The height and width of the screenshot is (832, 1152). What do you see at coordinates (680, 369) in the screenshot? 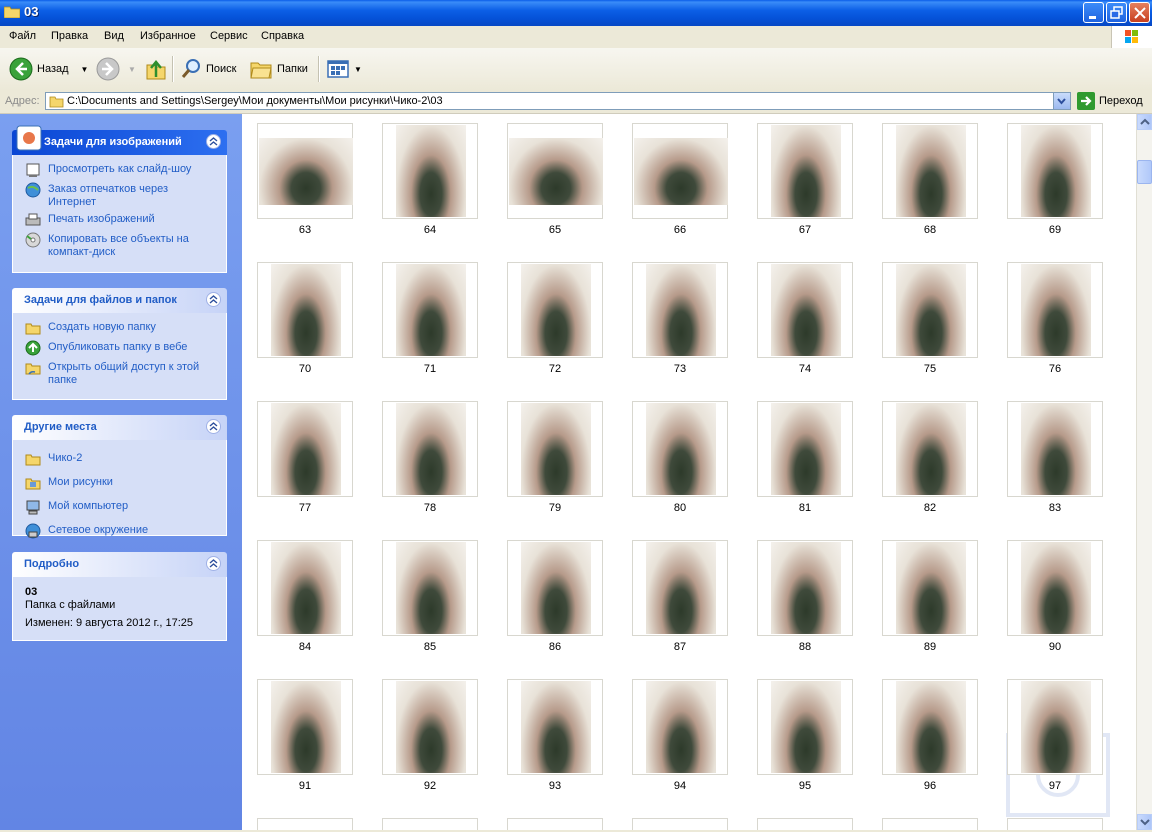
I see `thumbnail-label: 73` at bounding box center [680, 369].